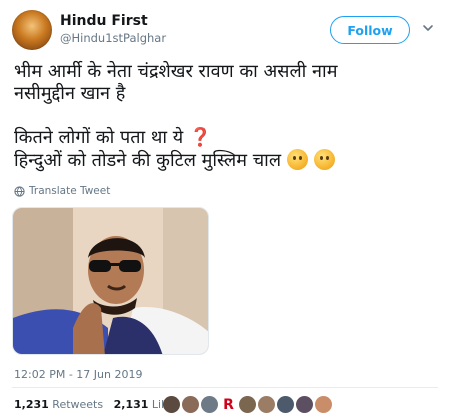 The height and width of the screenshot is (420, 450). Describe the element at coordinates (131, 404) in the screenshot. I see `likes-count: 2,131` at that location.